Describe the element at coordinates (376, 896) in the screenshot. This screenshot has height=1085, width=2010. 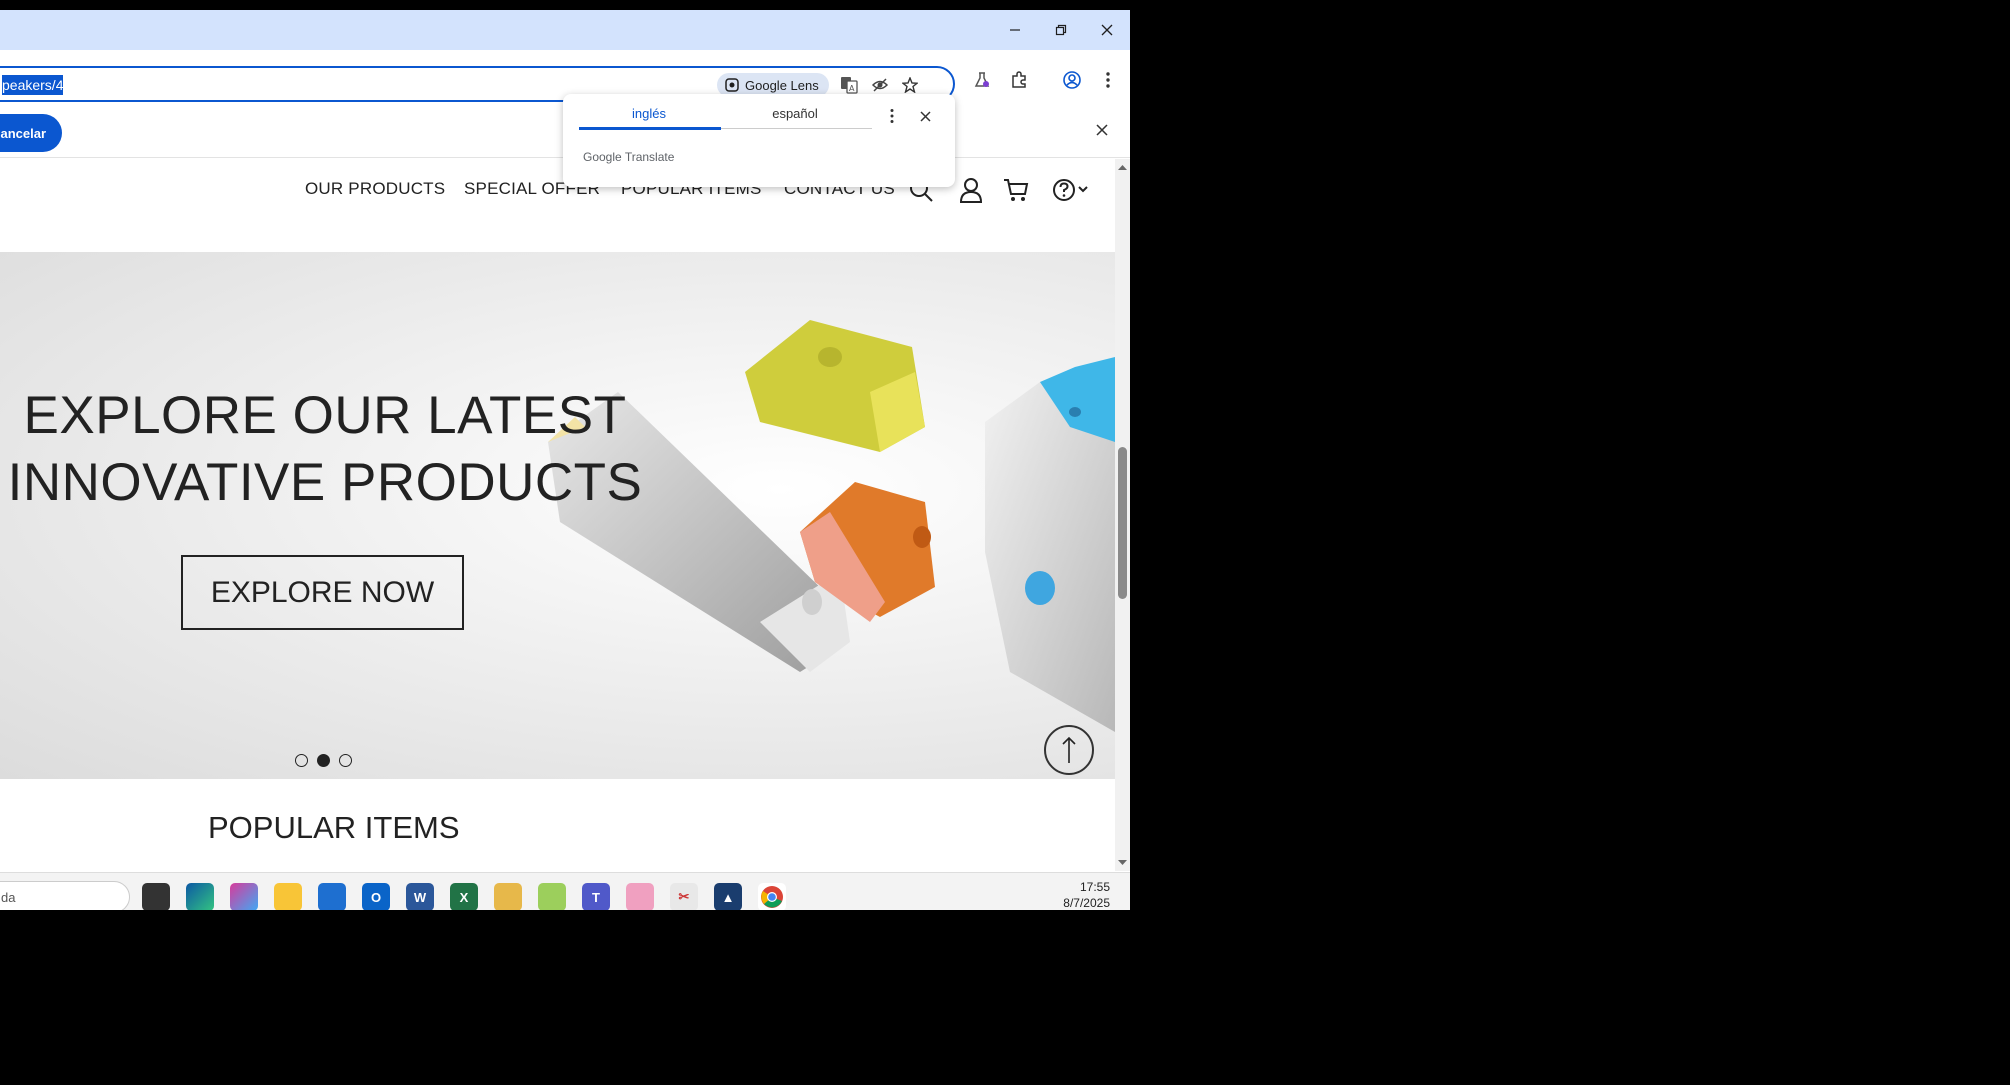
I see `outlook-icon: O` at that location.